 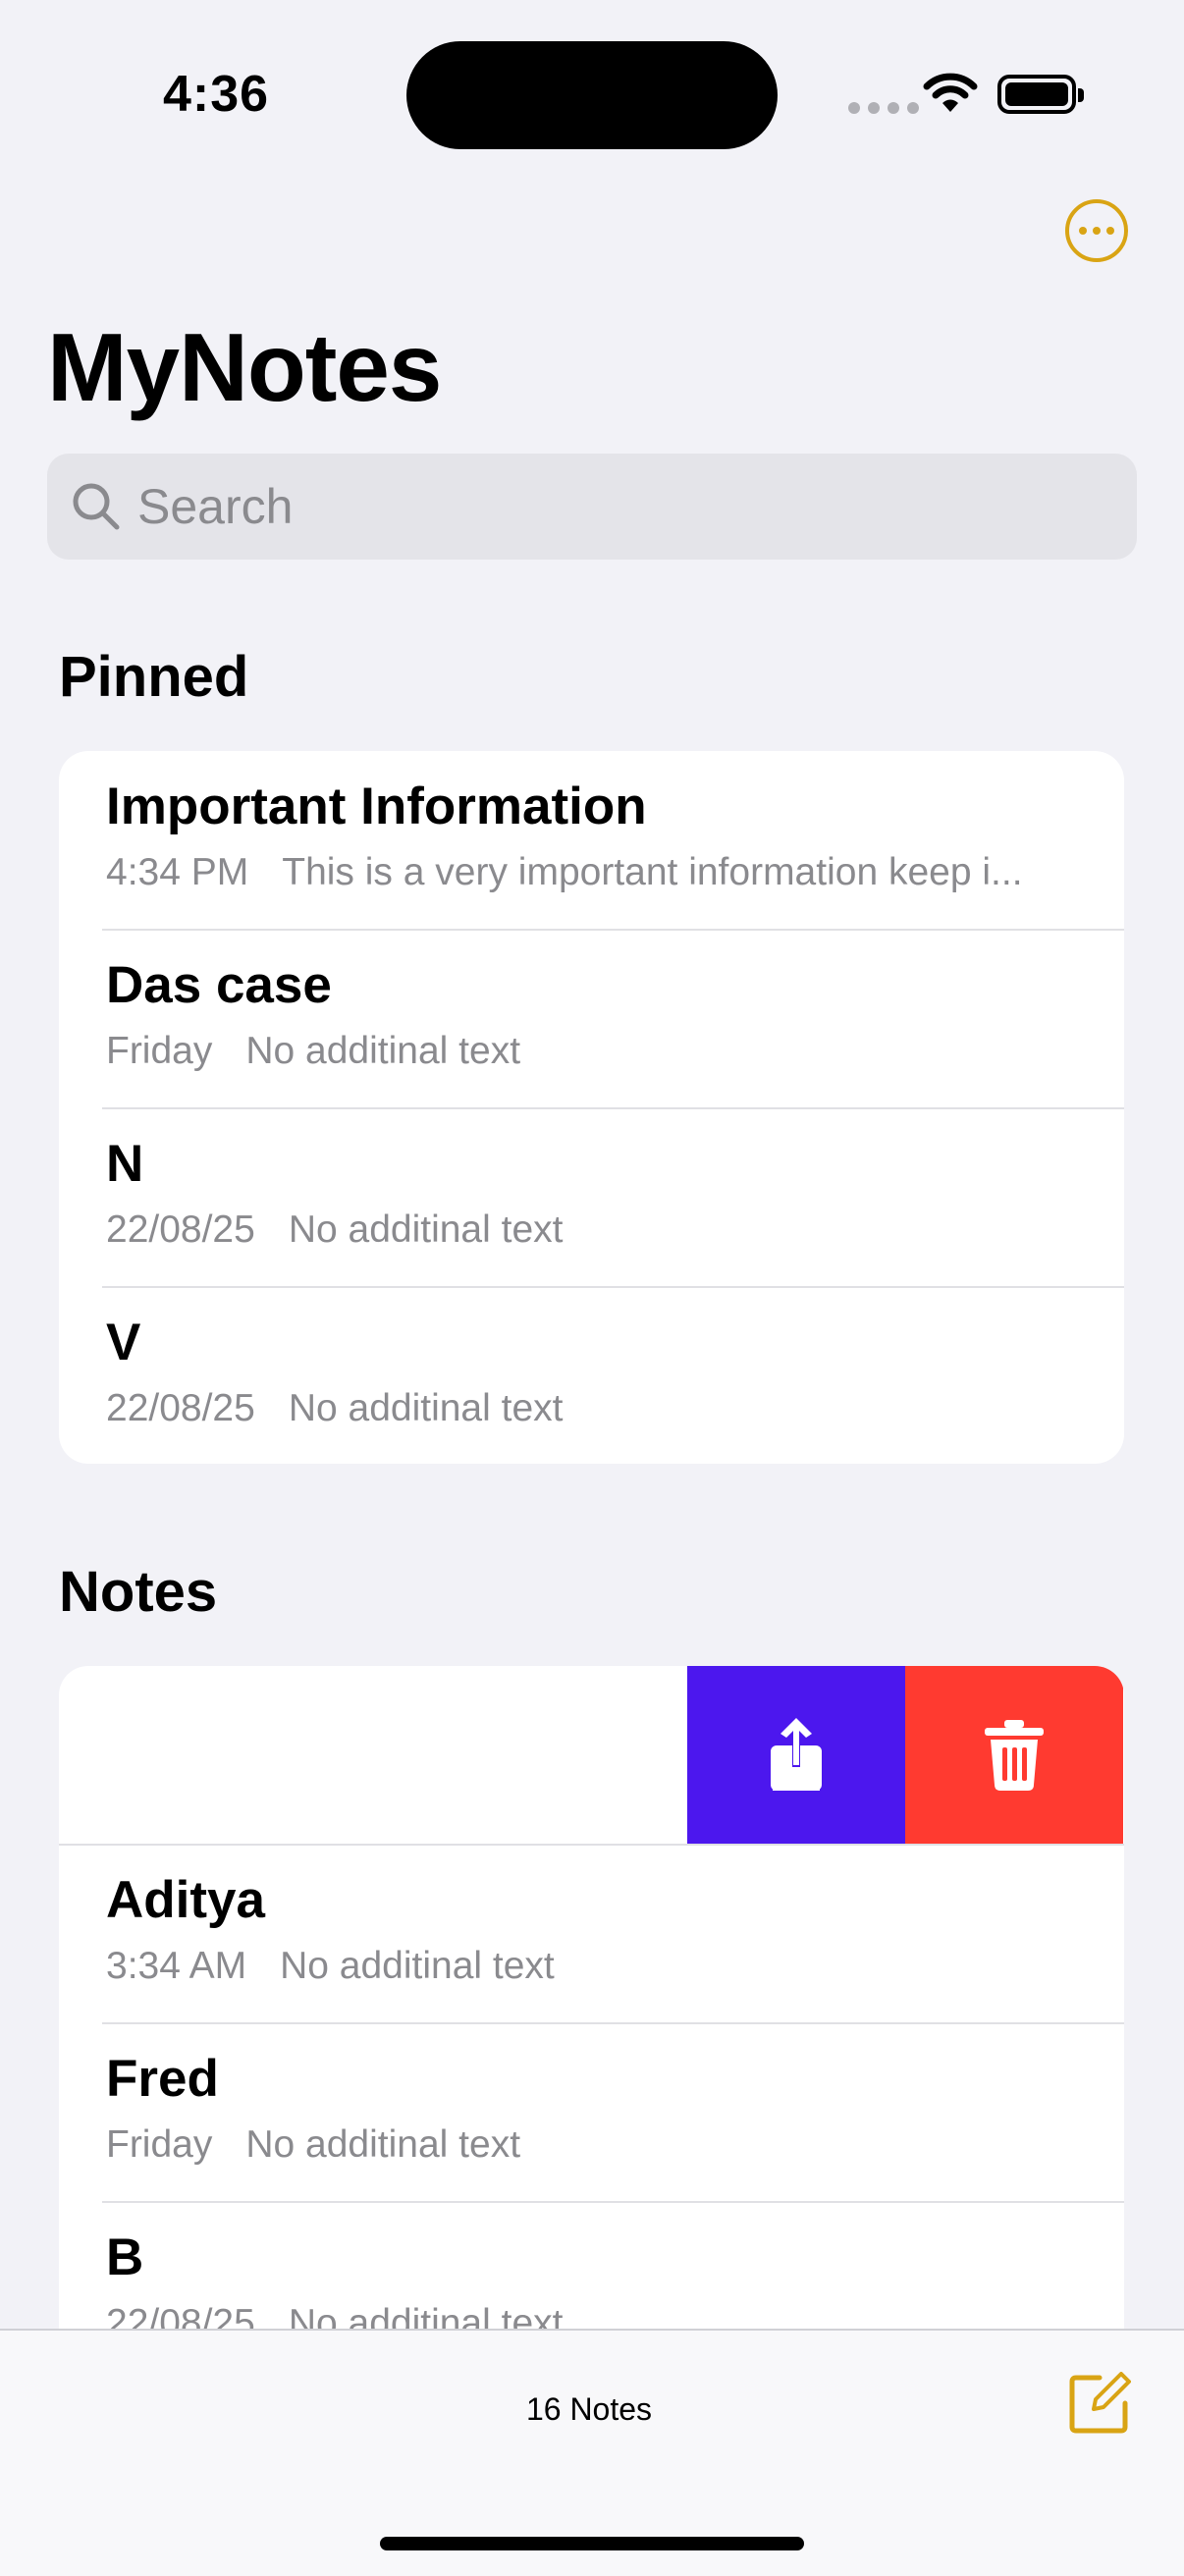 What do you see at coordinates (245, 367) in the screenshot?
I see `page-title: MyNotes` at bounding box center [245, 367].